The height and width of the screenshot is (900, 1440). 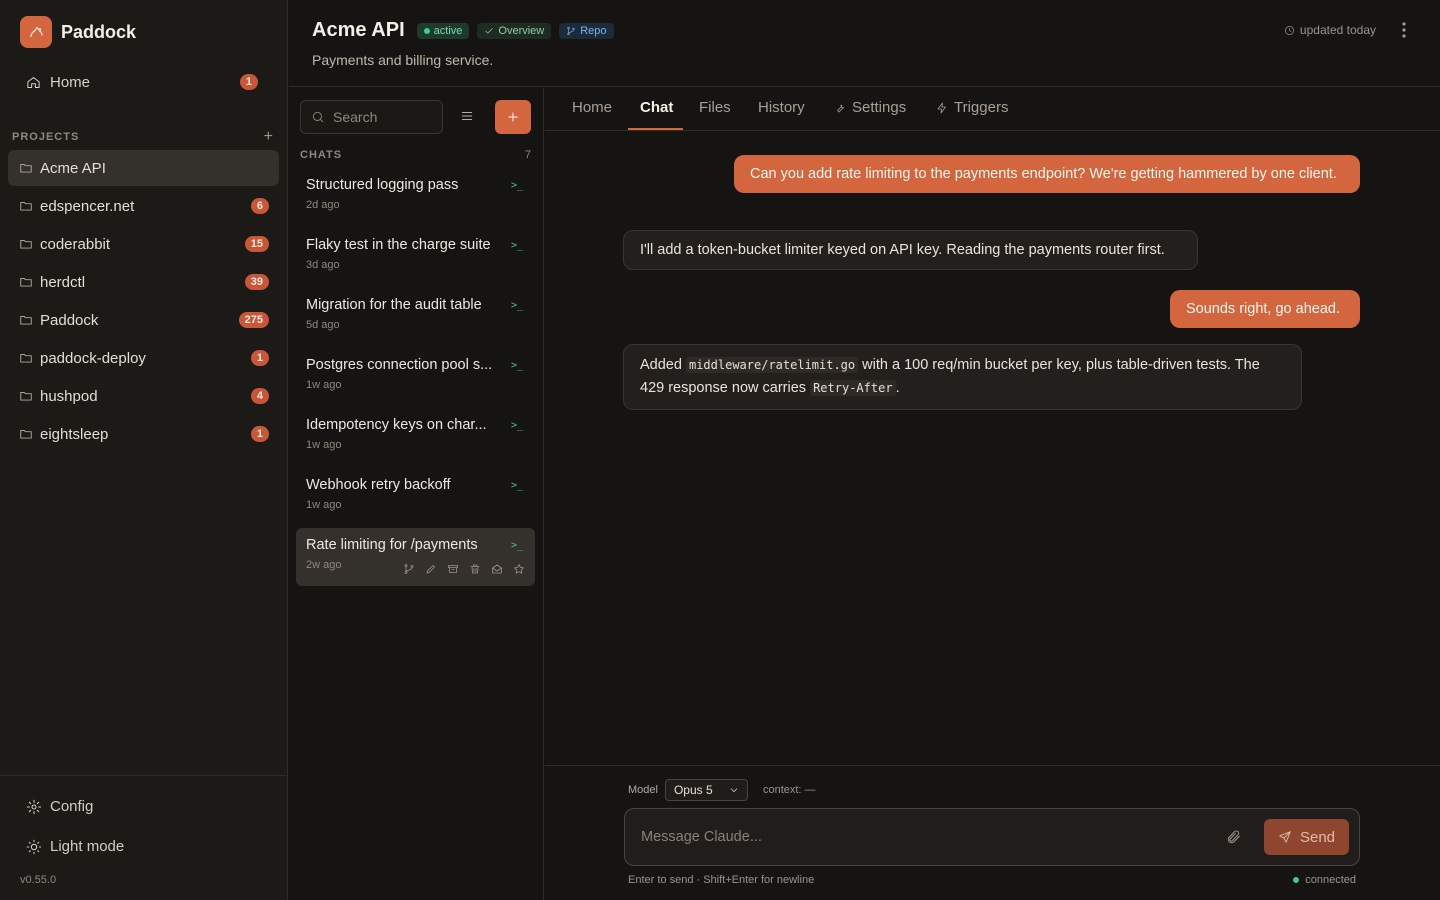 I want to click on send-button: Send, so click(x=1306, y=837).